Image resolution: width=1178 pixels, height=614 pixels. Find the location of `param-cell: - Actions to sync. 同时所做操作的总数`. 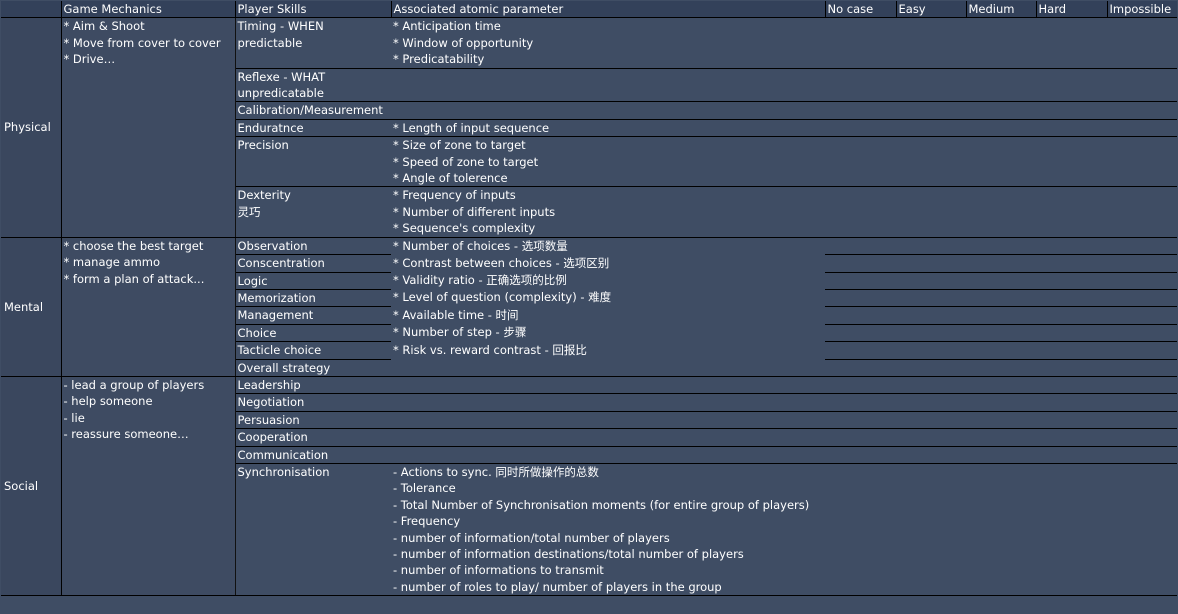

param-cell: - Actions to sync. 同时所做操作的总数 is located at coordinates (784, 472).